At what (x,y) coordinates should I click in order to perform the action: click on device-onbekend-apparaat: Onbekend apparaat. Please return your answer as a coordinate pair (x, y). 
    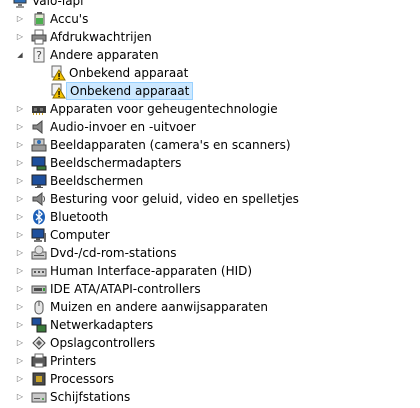
    Looking at the image, I should click on (210, 73).